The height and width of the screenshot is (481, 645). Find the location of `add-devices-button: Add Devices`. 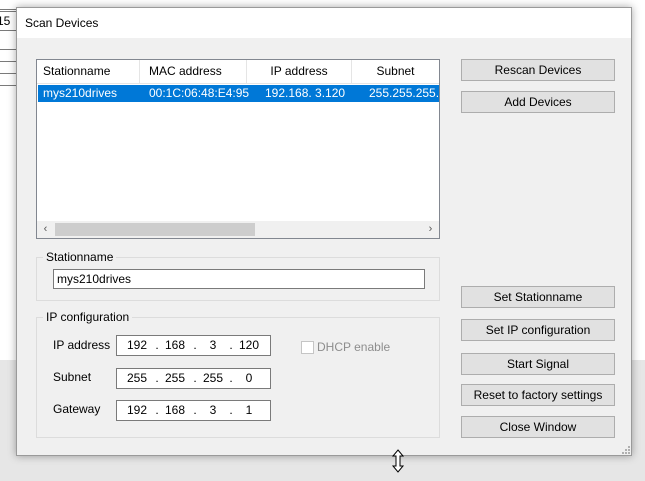

add-devices-button: Add Devices is located at coordinates (538, 102).